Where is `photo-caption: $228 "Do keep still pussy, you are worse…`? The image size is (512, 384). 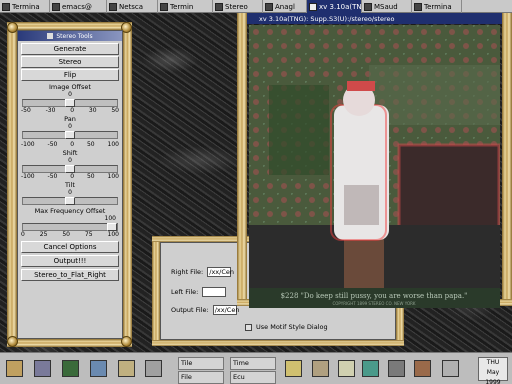
photo-caption: $228 "Do keep still pussy, you are worse… is located at coordinates (374, 296).